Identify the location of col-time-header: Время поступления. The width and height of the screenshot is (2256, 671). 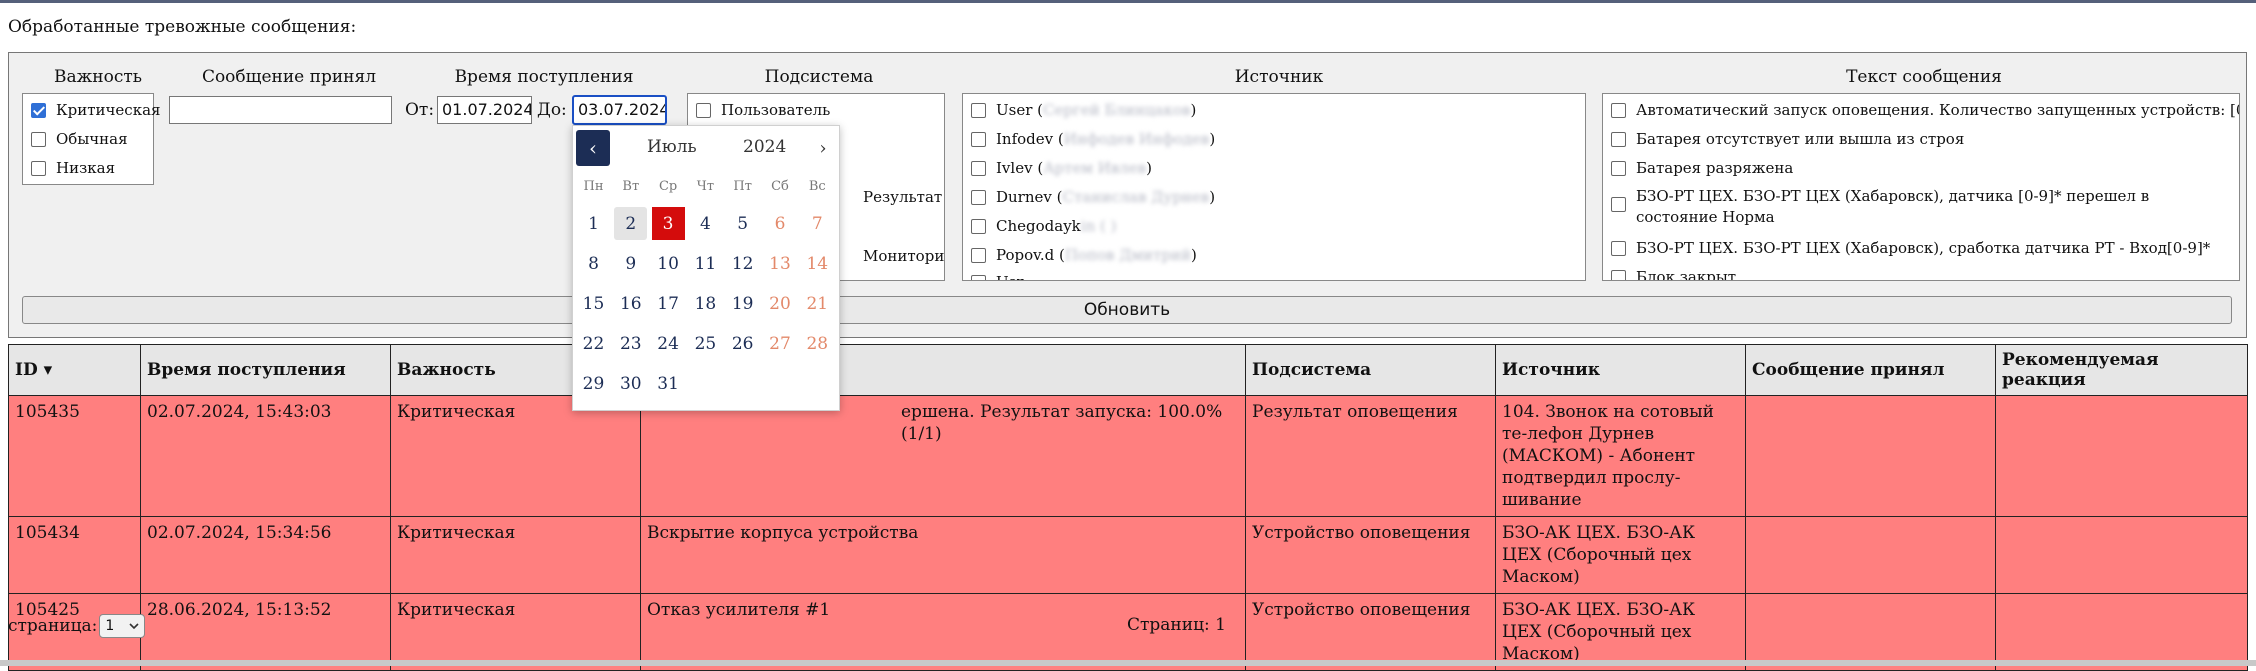
(265, 370).